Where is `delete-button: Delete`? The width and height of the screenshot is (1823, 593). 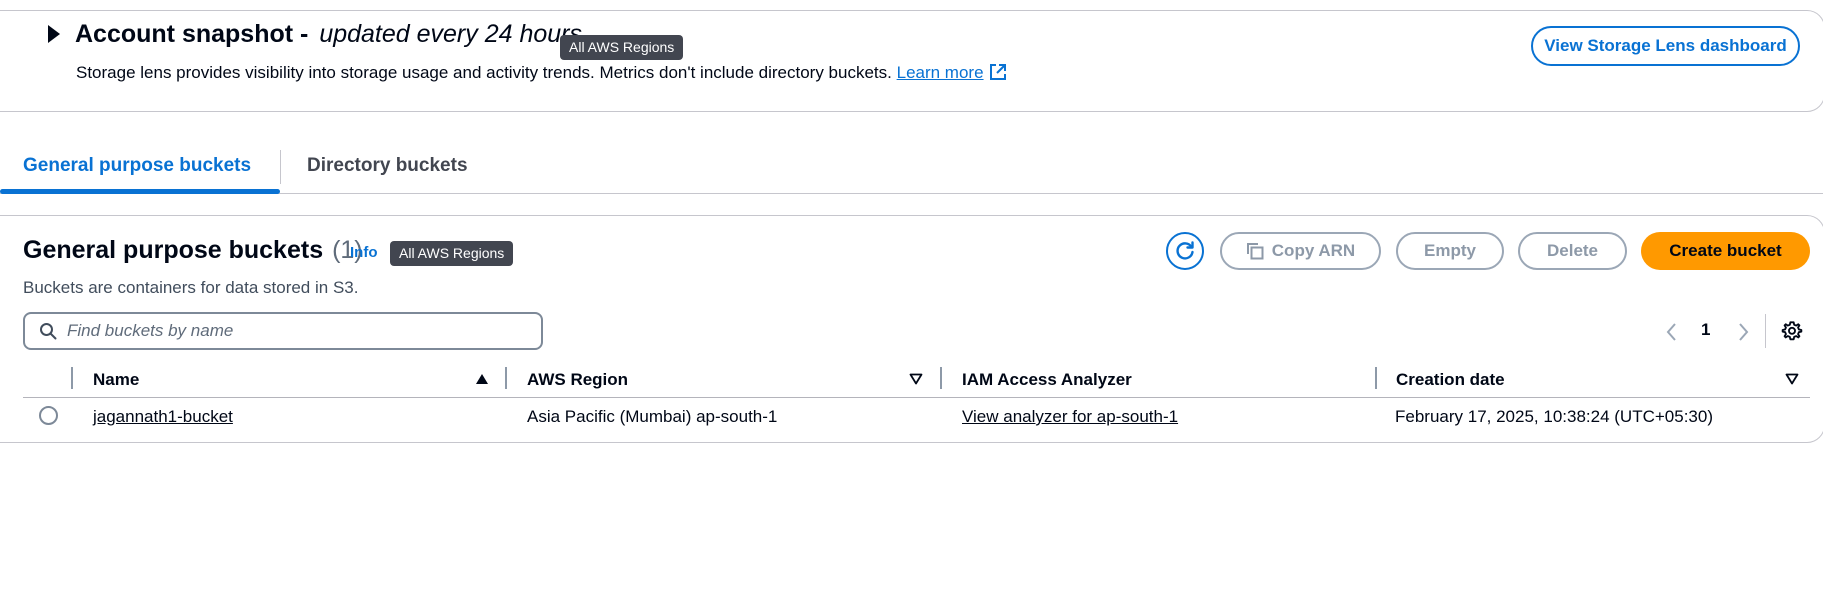
delete-button: Delete is located at coordinates (1572, 251).